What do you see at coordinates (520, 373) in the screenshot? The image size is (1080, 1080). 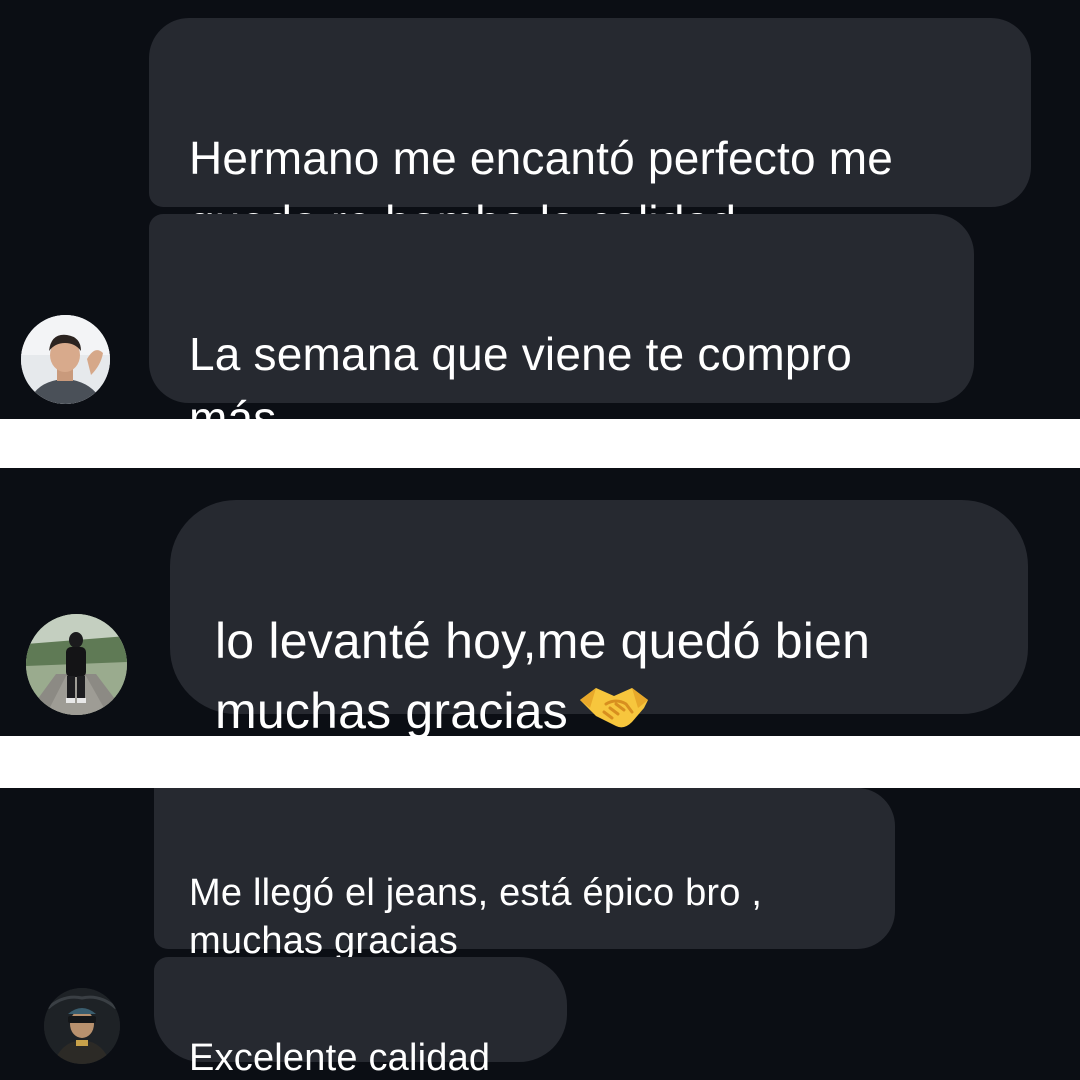 I see `message-text: La semana que viene te compro más` at bounding box center [520, 373].